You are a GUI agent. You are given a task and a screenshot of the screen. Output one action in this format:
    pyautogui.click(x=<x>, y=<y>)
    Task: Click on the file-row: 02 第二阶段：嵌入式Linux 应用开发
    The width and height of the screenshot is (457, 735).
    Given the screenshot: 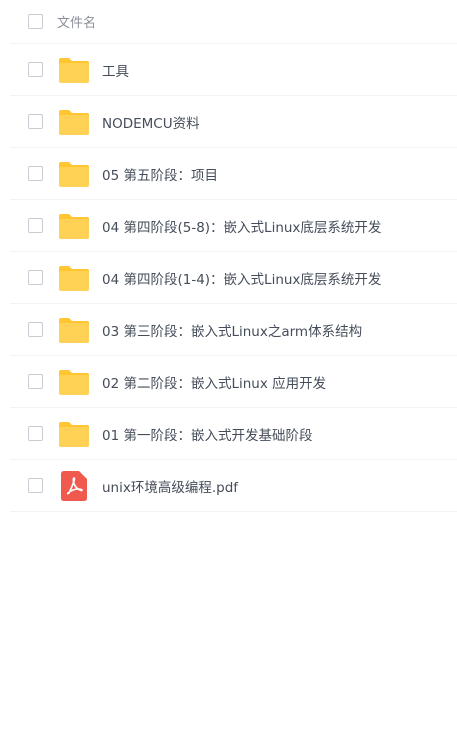 What is the action you would take?
    pyautogui.click(x=233, y=382)
    